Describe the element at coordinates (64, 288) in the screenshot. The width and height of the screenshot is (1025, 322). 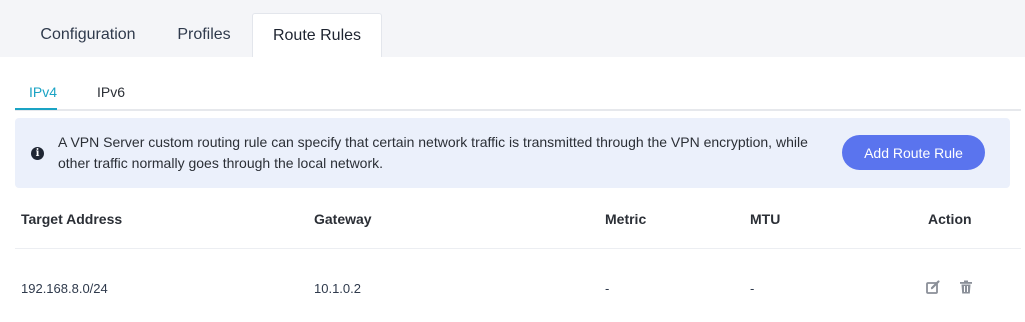
I see `row-target-address: 192.168.8.0/24` at that location.